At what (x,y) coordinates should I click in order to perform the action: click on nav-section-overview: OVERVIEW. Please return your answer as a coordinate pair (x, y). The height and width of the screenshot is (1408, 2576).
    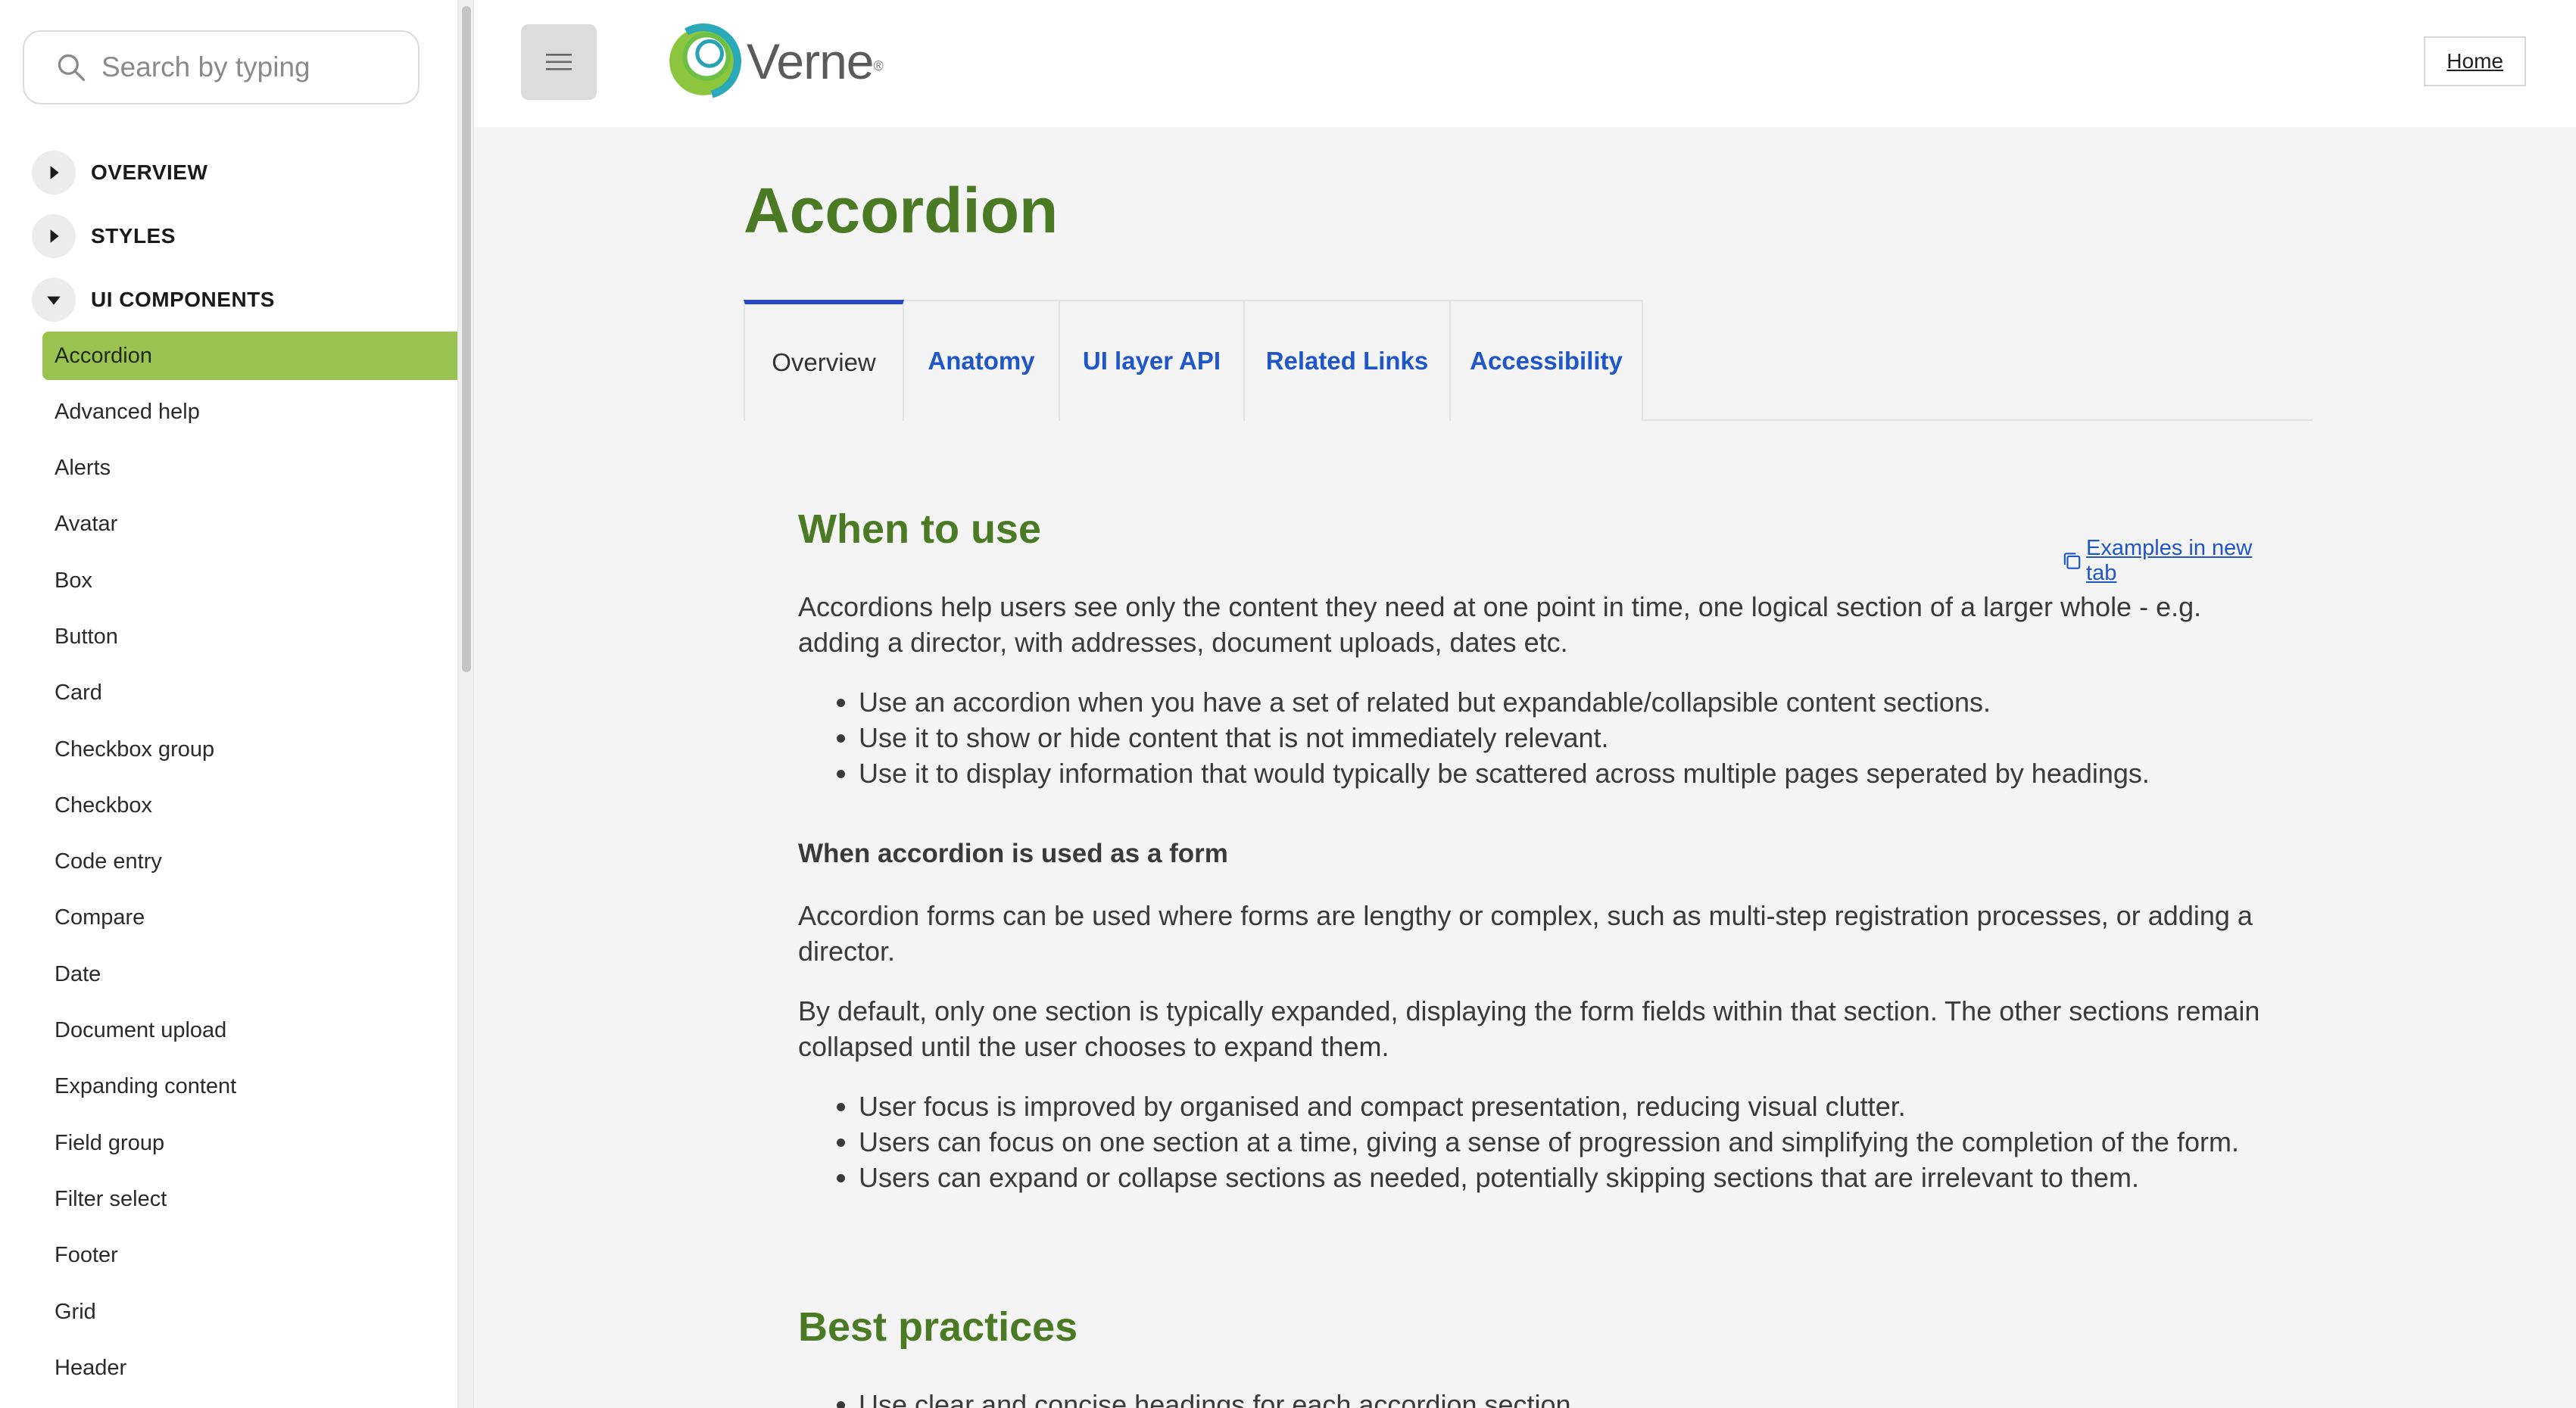
    Looking at the image, I should click on (119, 172).